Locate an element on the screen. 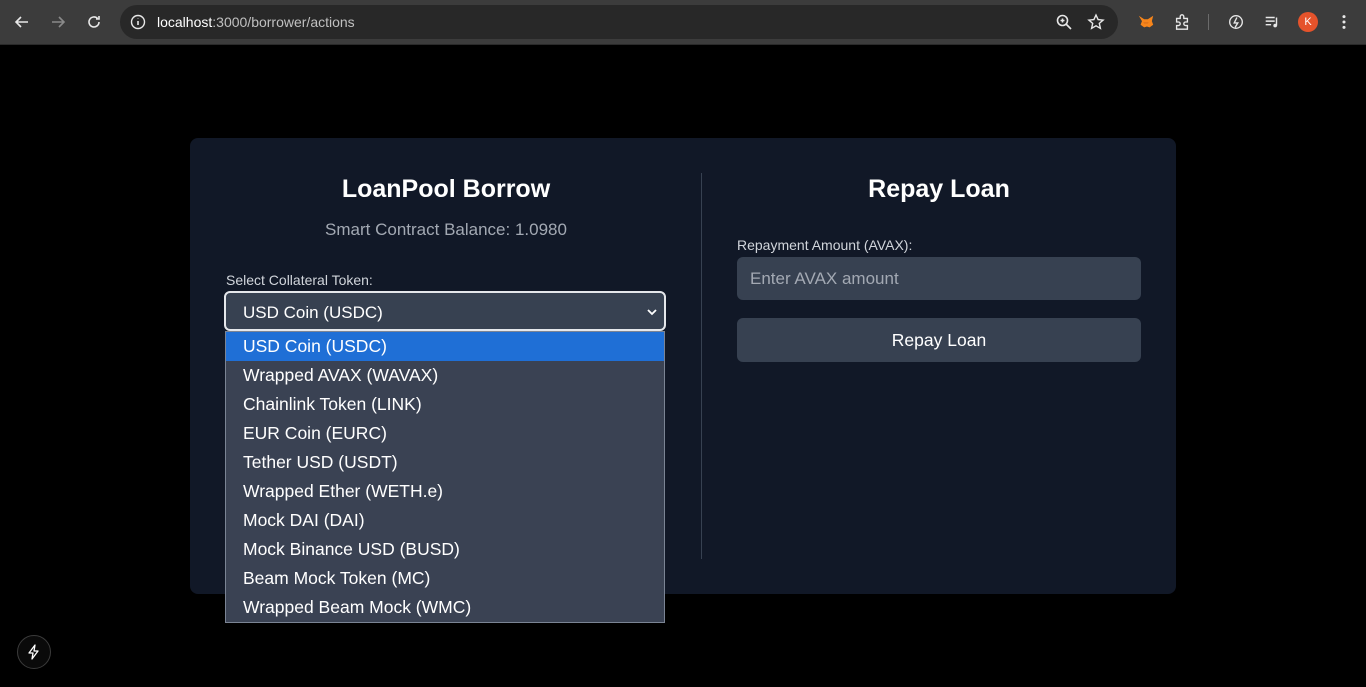 This screenshot has height=687, width=1366. url-host: localhost is located at coordinates (185, 22).